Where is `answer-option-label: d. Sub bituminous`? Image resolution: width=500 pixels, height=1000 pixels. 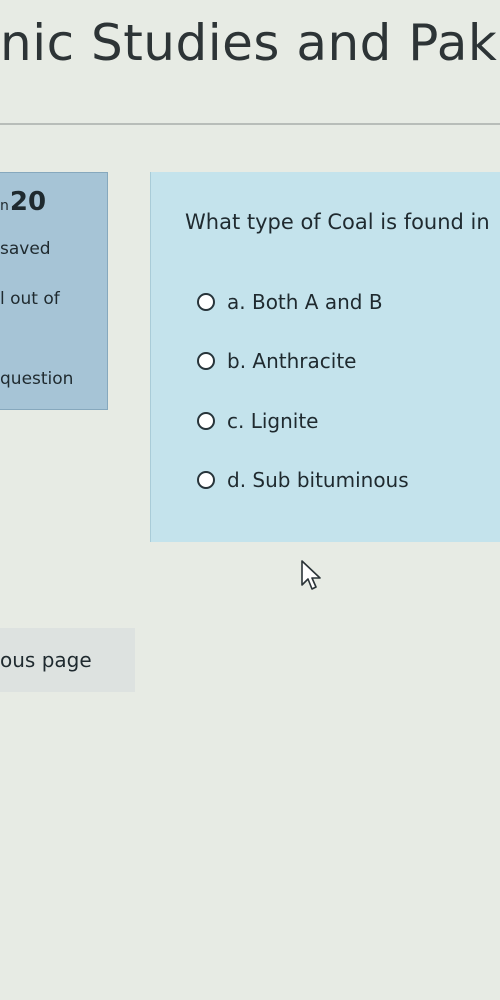
answer-option-label: d. Sub bituminous is located at coordinates (318, 480).